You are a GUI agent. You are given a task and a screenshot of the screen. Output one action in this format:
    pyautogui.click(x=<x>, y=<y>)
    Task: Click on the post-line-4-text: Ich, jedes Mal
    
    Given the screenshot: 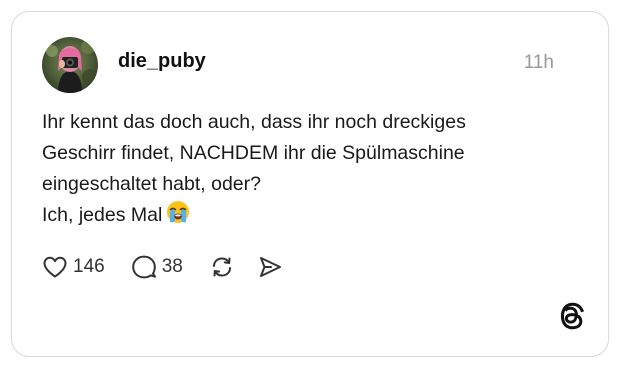 What is the action you would take?
    pyautogui.click(x=102, y=215)
    